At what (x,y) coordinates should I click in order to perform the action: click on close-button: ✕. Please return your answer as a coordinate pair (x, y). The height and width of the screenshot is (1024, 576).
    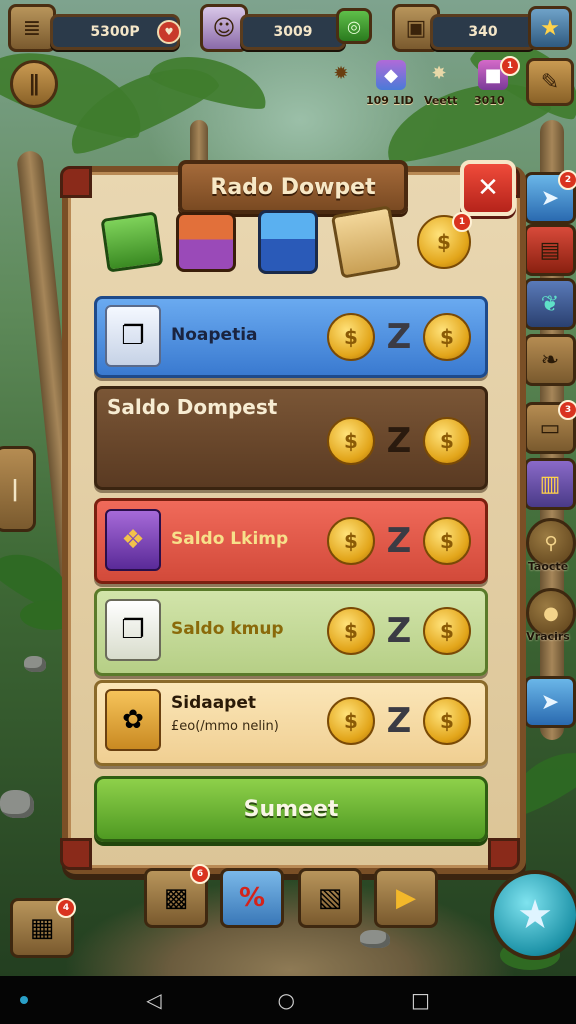
    Looking at the image, I should click on (488, 188).